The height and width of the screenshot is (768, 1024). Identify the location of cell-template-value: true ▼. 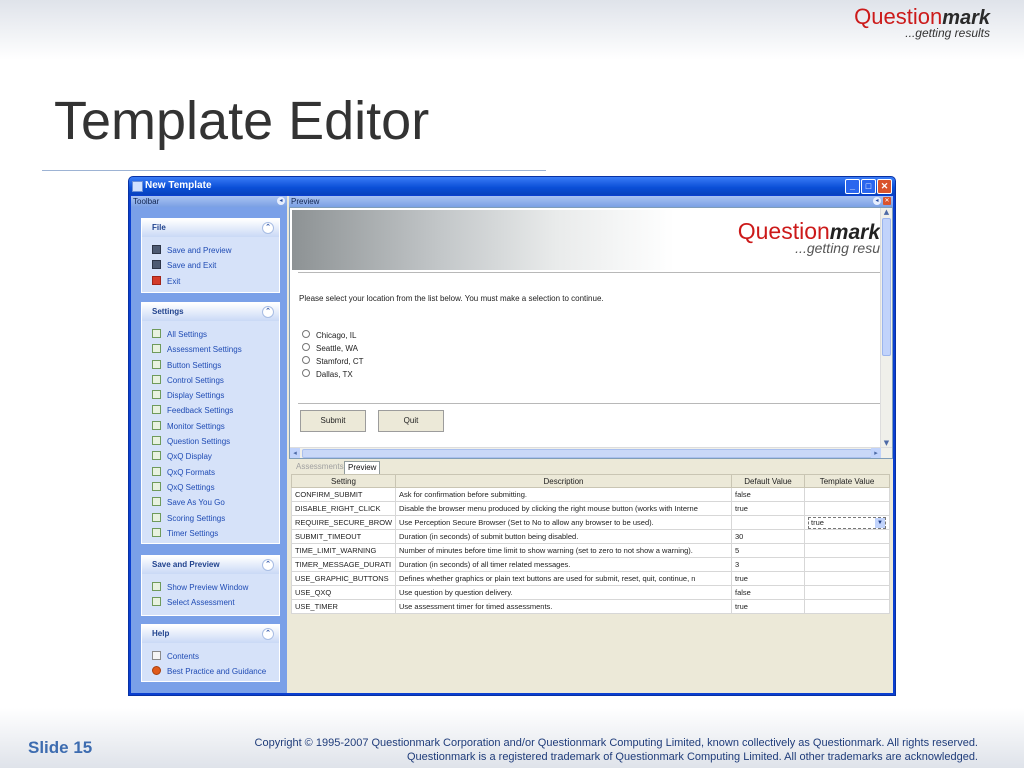
(847, 522).